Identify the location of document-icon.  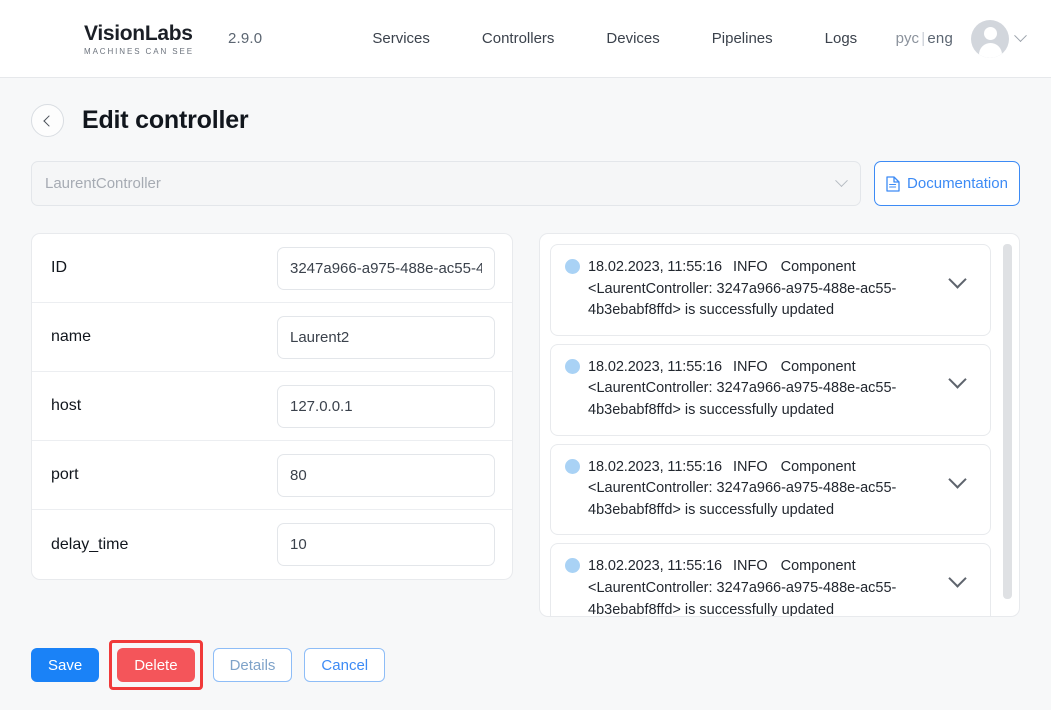
(893, 183).